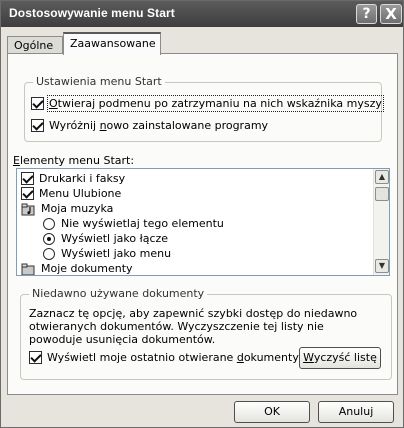 The height and width of the screenshot is (428, 404). Describe the element at coordinates (82, 178) in the screenshot. I see `printers-label: Drukarki i faksy` at that location.